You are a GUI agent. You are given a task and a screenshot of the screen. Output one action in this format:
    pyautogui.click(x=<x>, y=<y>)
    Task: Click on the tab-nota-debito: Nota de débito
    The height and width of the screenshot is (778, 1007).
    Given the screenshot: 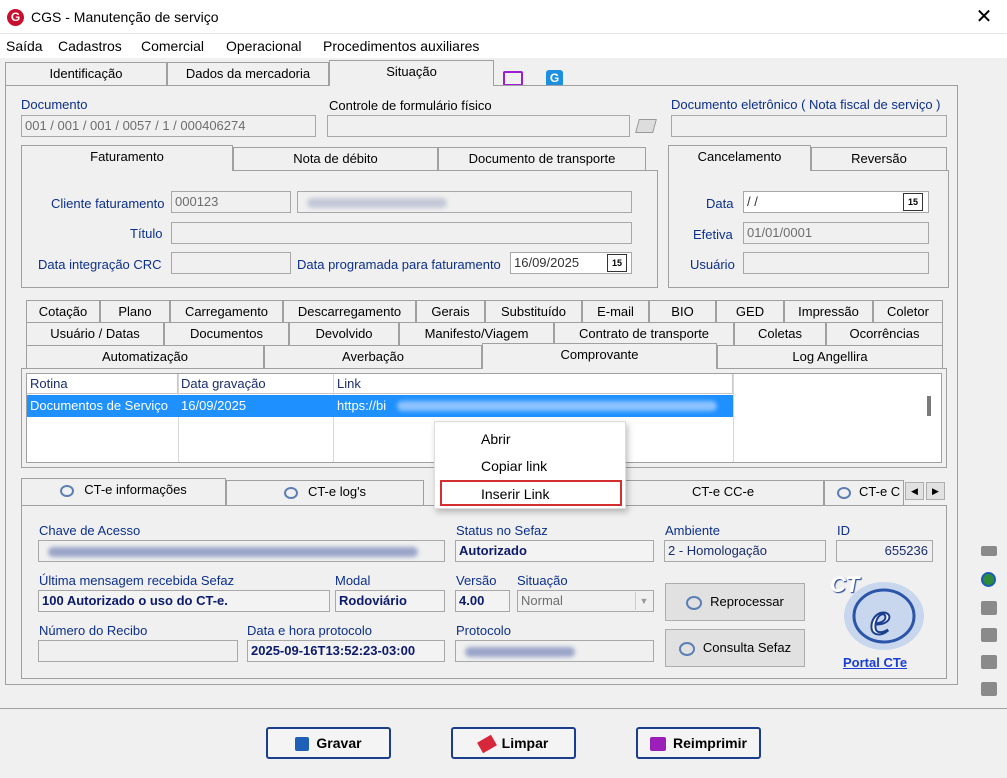 What is the action you would take?
    pyautogui.click(x=335, y=159)
    